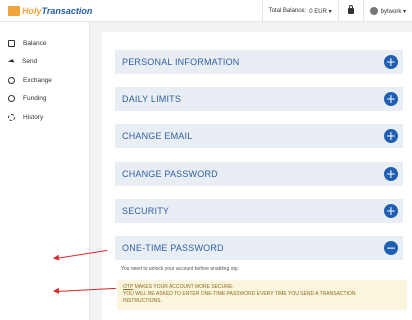  Describe the element at coordinates (259, 174) in the screenshot. I see `section-change-password: CHANGE PASSWORD +` at that location.